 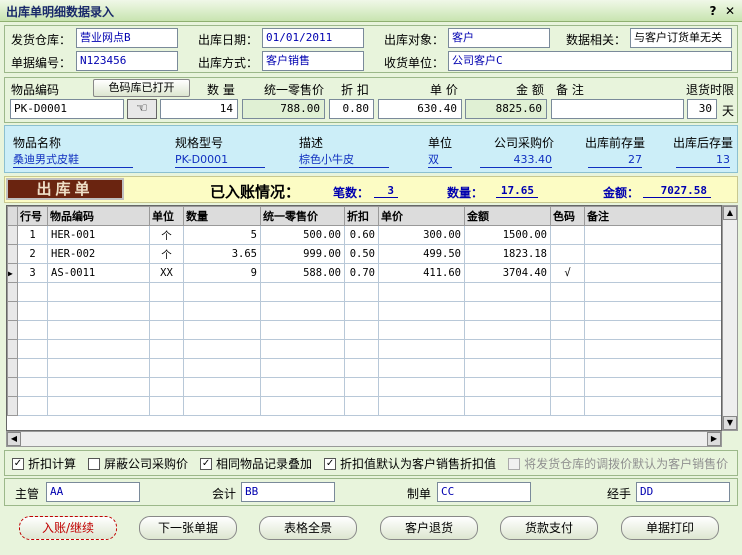 I want to click on related-field: 与客户订货单无关, so click(x=681, y=38).